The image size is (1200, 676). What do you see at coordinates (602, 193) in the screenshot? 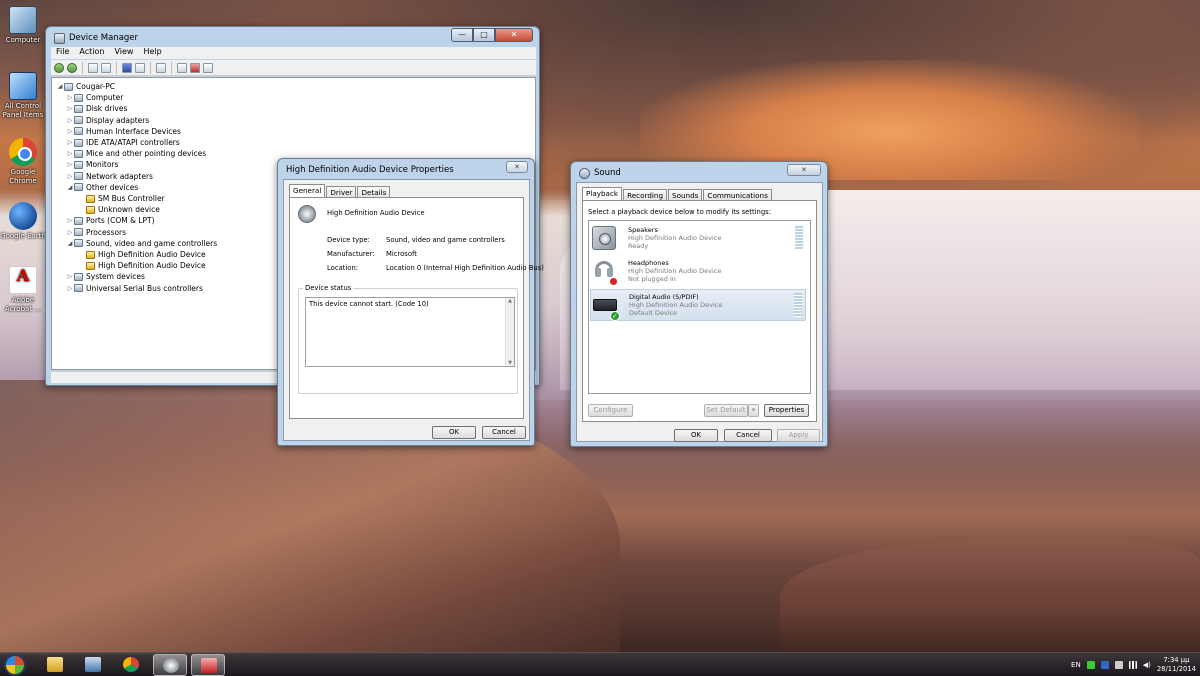
I see `tab-playback: Playback` at bounding box center [602, 193].